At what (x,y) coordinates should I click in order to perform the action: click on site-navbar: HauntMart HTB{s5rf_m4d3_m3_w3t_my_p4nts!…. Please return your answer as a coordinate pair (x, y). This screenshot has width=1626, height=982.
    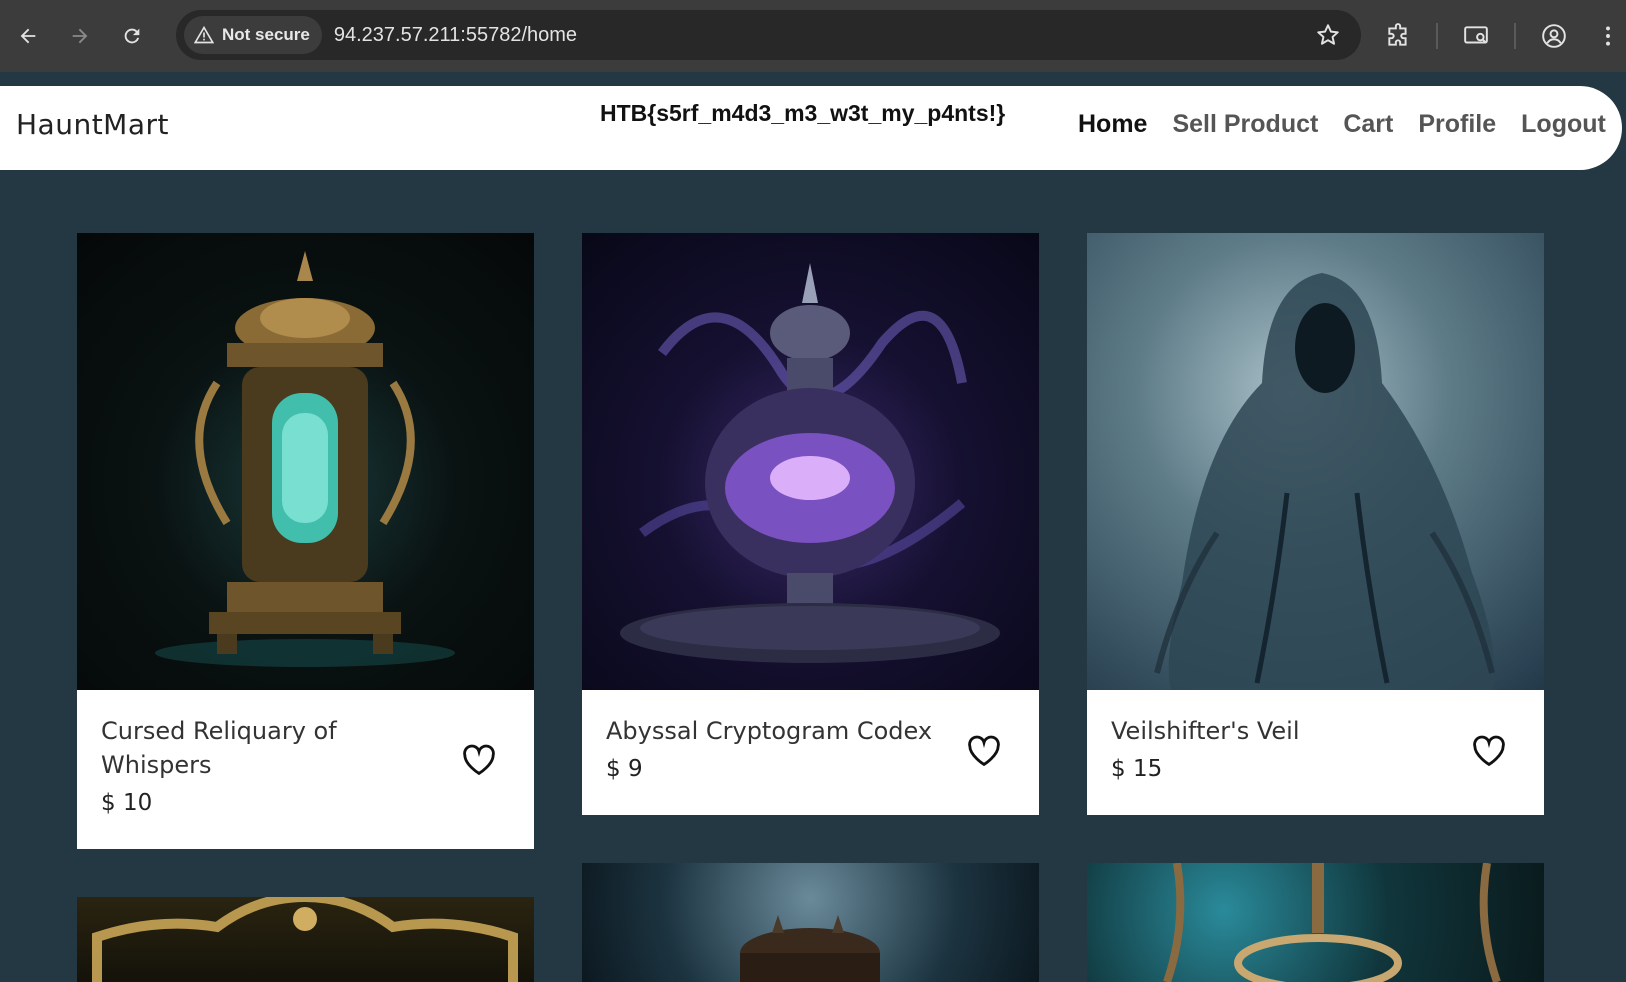
    Looking at the image, I should click on (811, 128).